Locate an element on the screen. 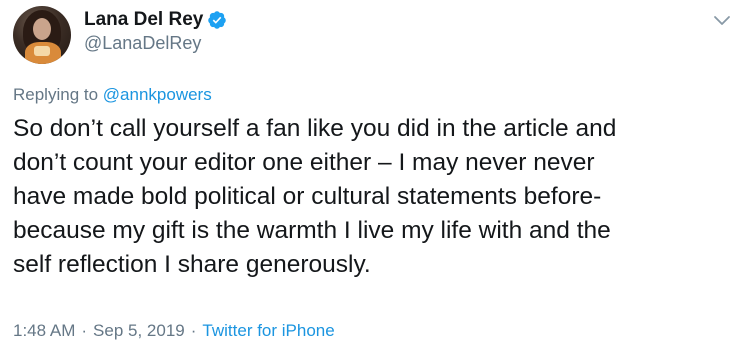 Image resolution: width=750 pixels, height=351 pixels. tweet-client-link: Twitter for iPhone is located at coordinates (268, 331).